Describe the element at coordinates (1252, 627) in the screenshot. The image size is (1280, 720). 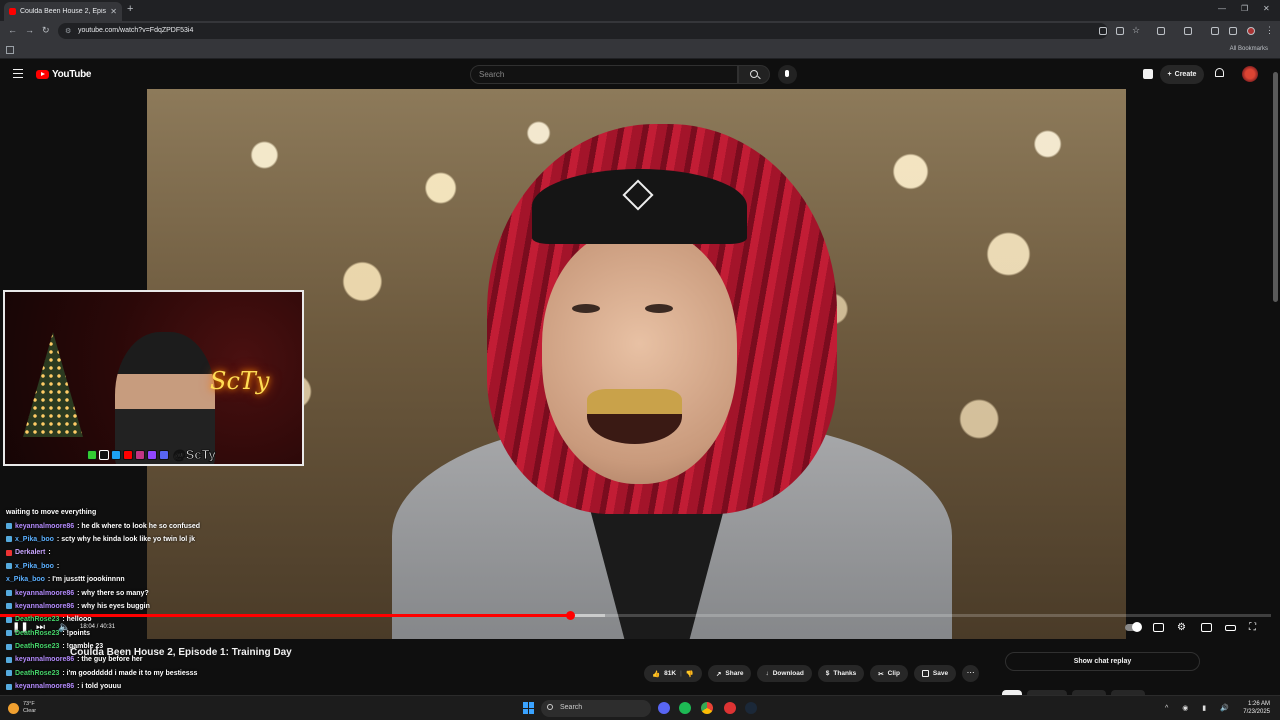
I see `fullscreen-icon: ⛶` at that location.